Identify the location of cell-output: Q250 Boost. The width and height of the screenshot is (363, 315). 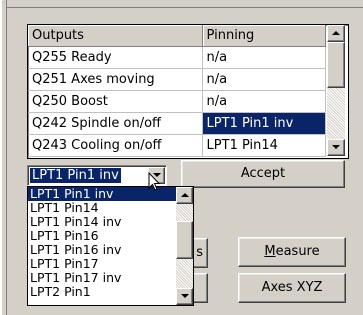
(115, 101).